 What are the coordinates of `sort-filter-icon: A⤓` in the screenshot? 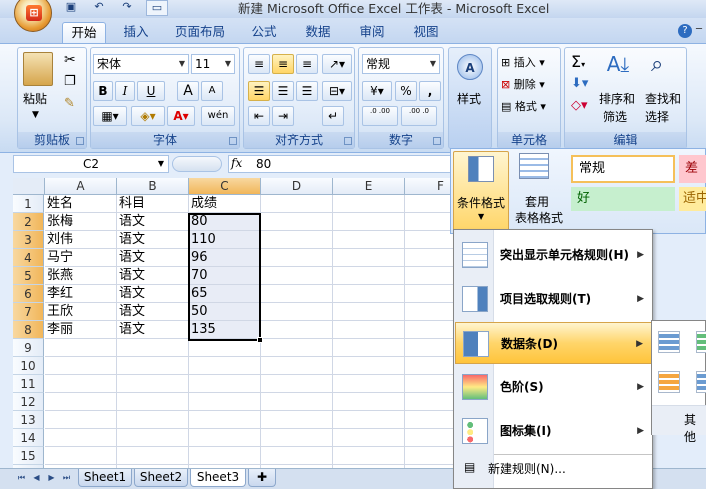 It's located at (618, 65).